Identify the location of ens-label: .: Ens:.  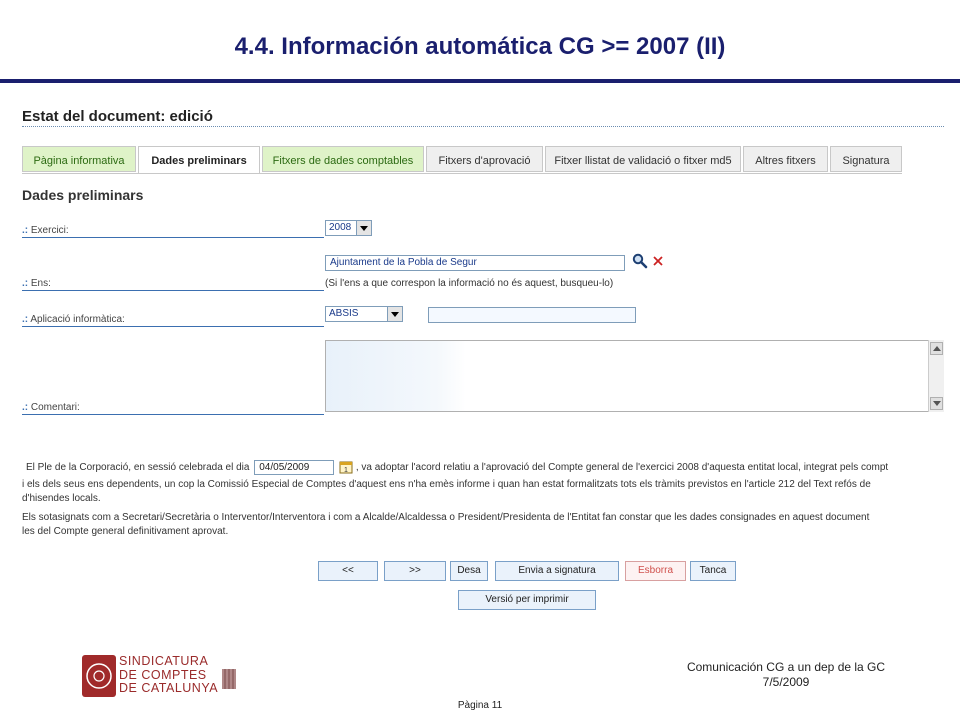
(173, 284).